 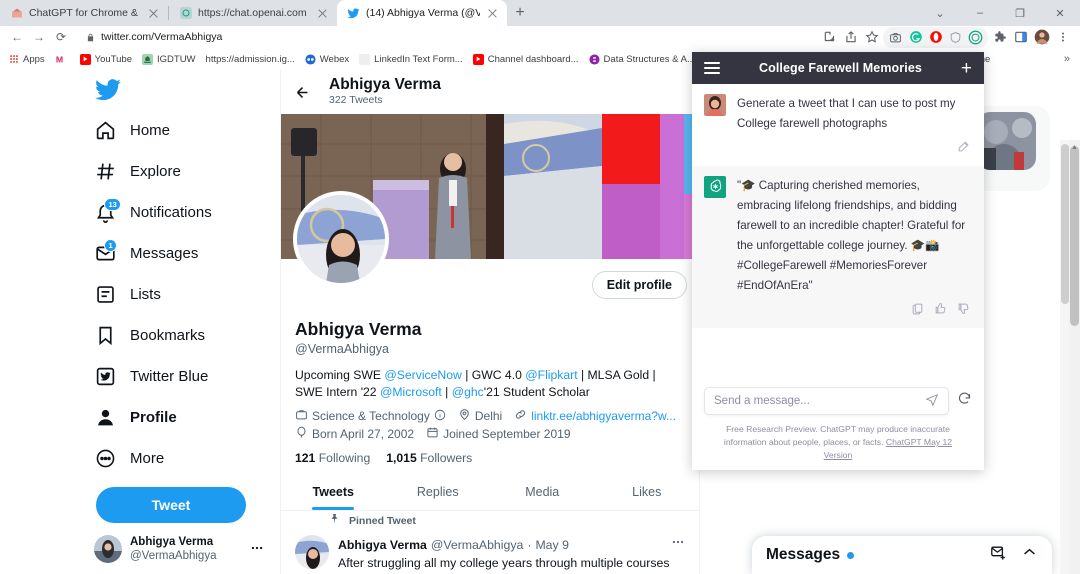 What do you see at coordinates (370, 416) in the screenshot?
I see `profile-category: Science & Technology` at bounding box center [370, 416].